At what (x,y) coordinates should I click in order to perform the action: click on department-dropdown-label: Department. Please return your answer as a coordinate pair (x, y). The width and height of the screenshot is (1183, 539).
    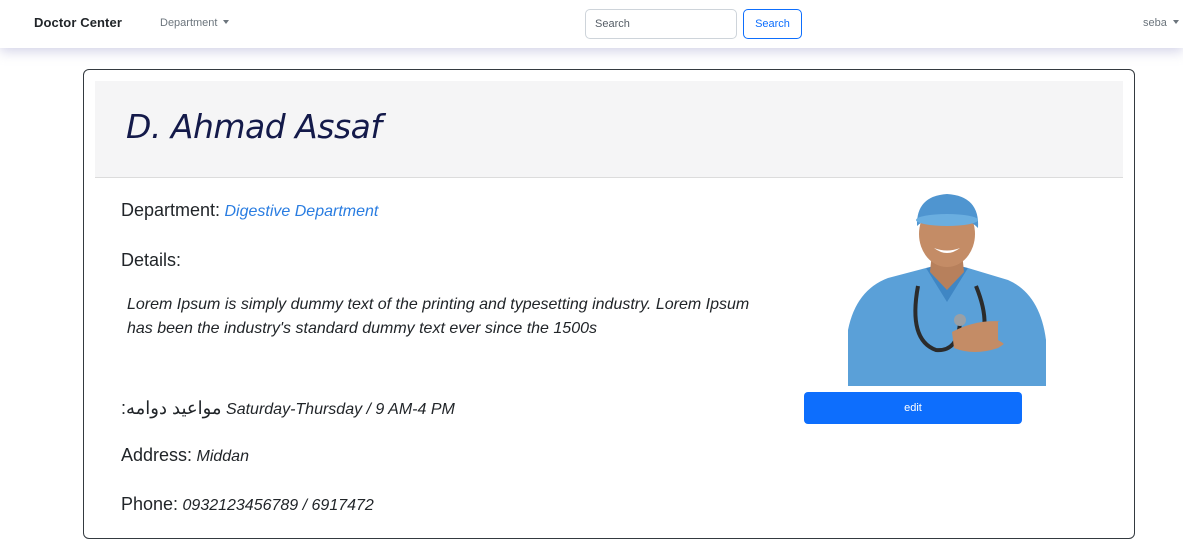
    Looking at the image, I should click on (189, 23).